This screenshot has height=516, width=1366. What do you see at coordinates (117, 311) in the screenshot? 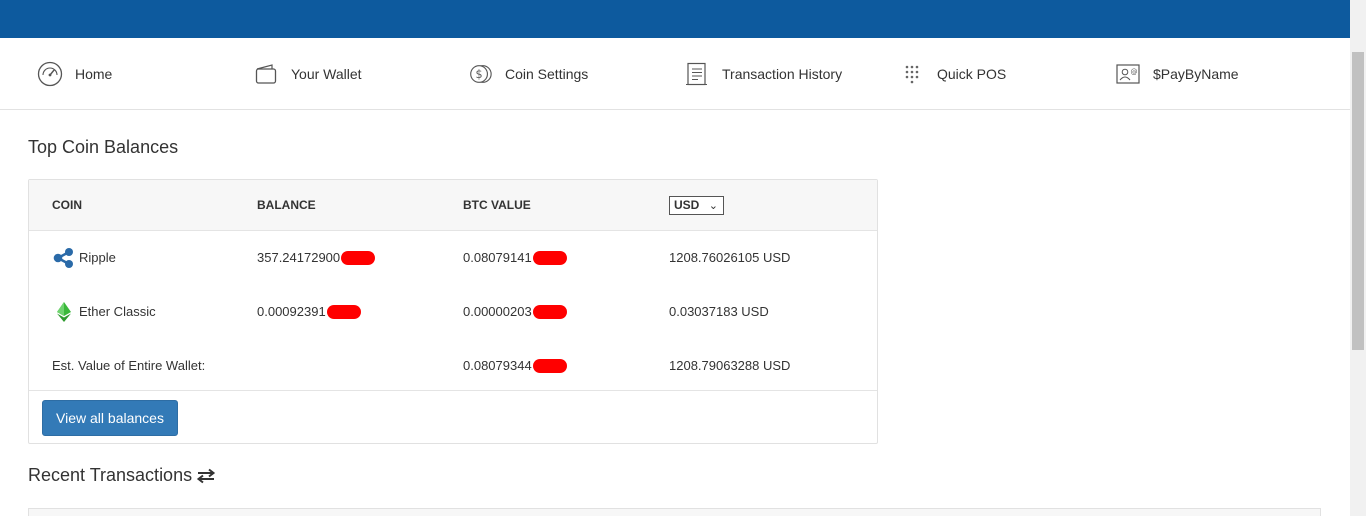
I see `coin-name: Ether Classic` at bounding box center [117, 311].